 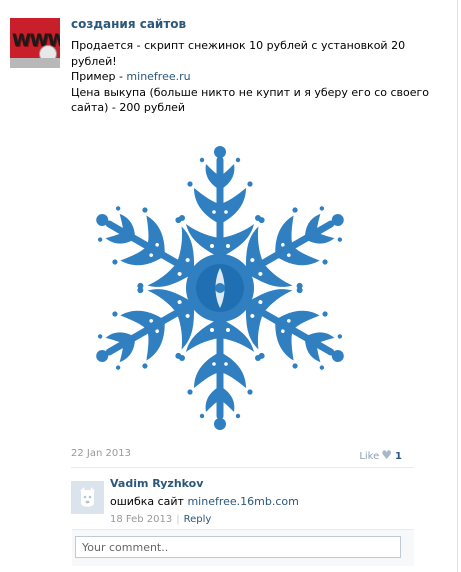 What do you see at coordinates (101, 453) in the screenshot?
I see `post-date: 22 Jan 2013` at bounding box center [101, 453].